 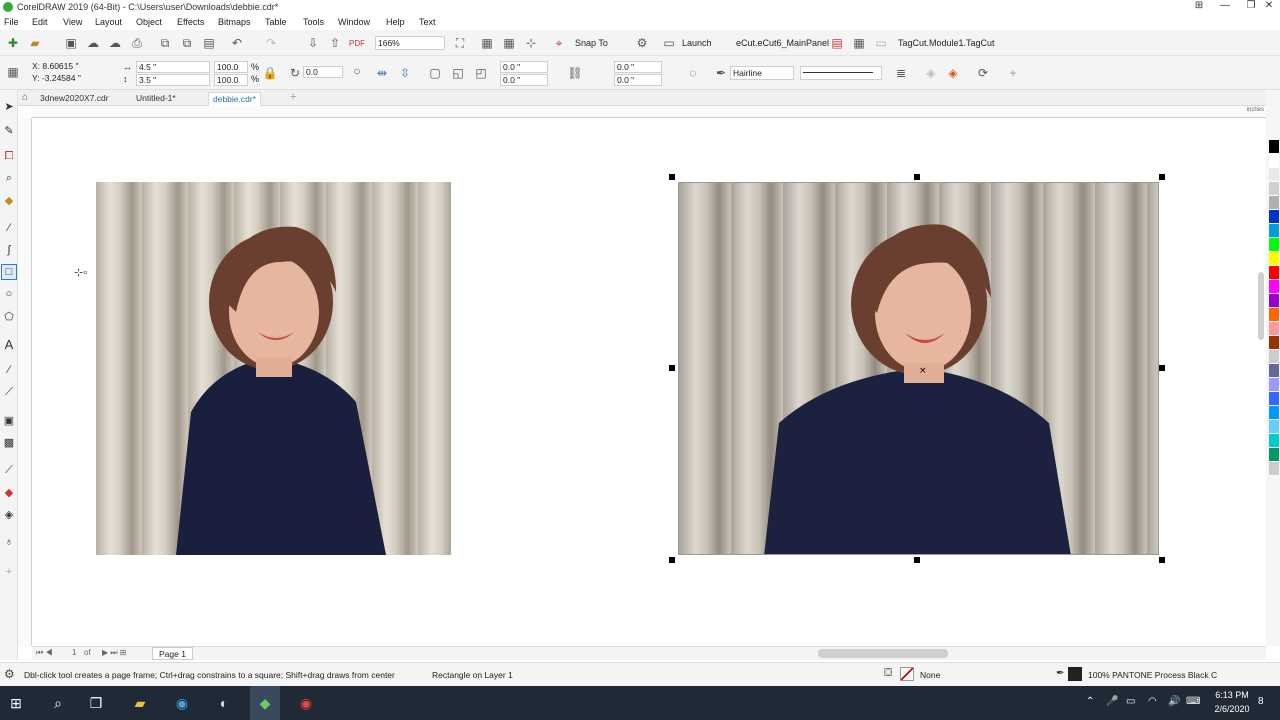 I want to click on menu-file: File, so click(x=11, y=22).